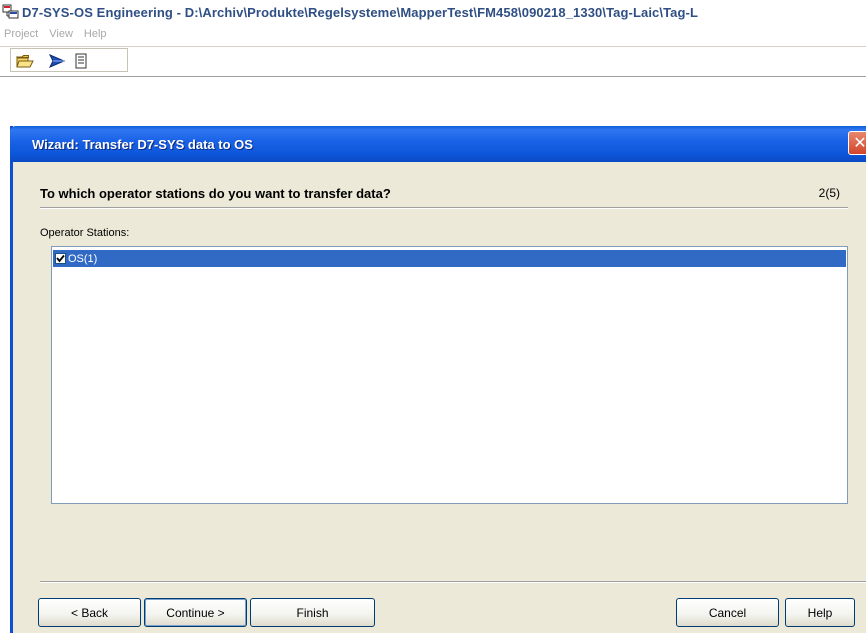 This screenshot has width=866, height=633. What do you see at coordinates (57, 61) in the screenshot?
I see `transfer-arrow-icon` at bounding box center [57, 61].